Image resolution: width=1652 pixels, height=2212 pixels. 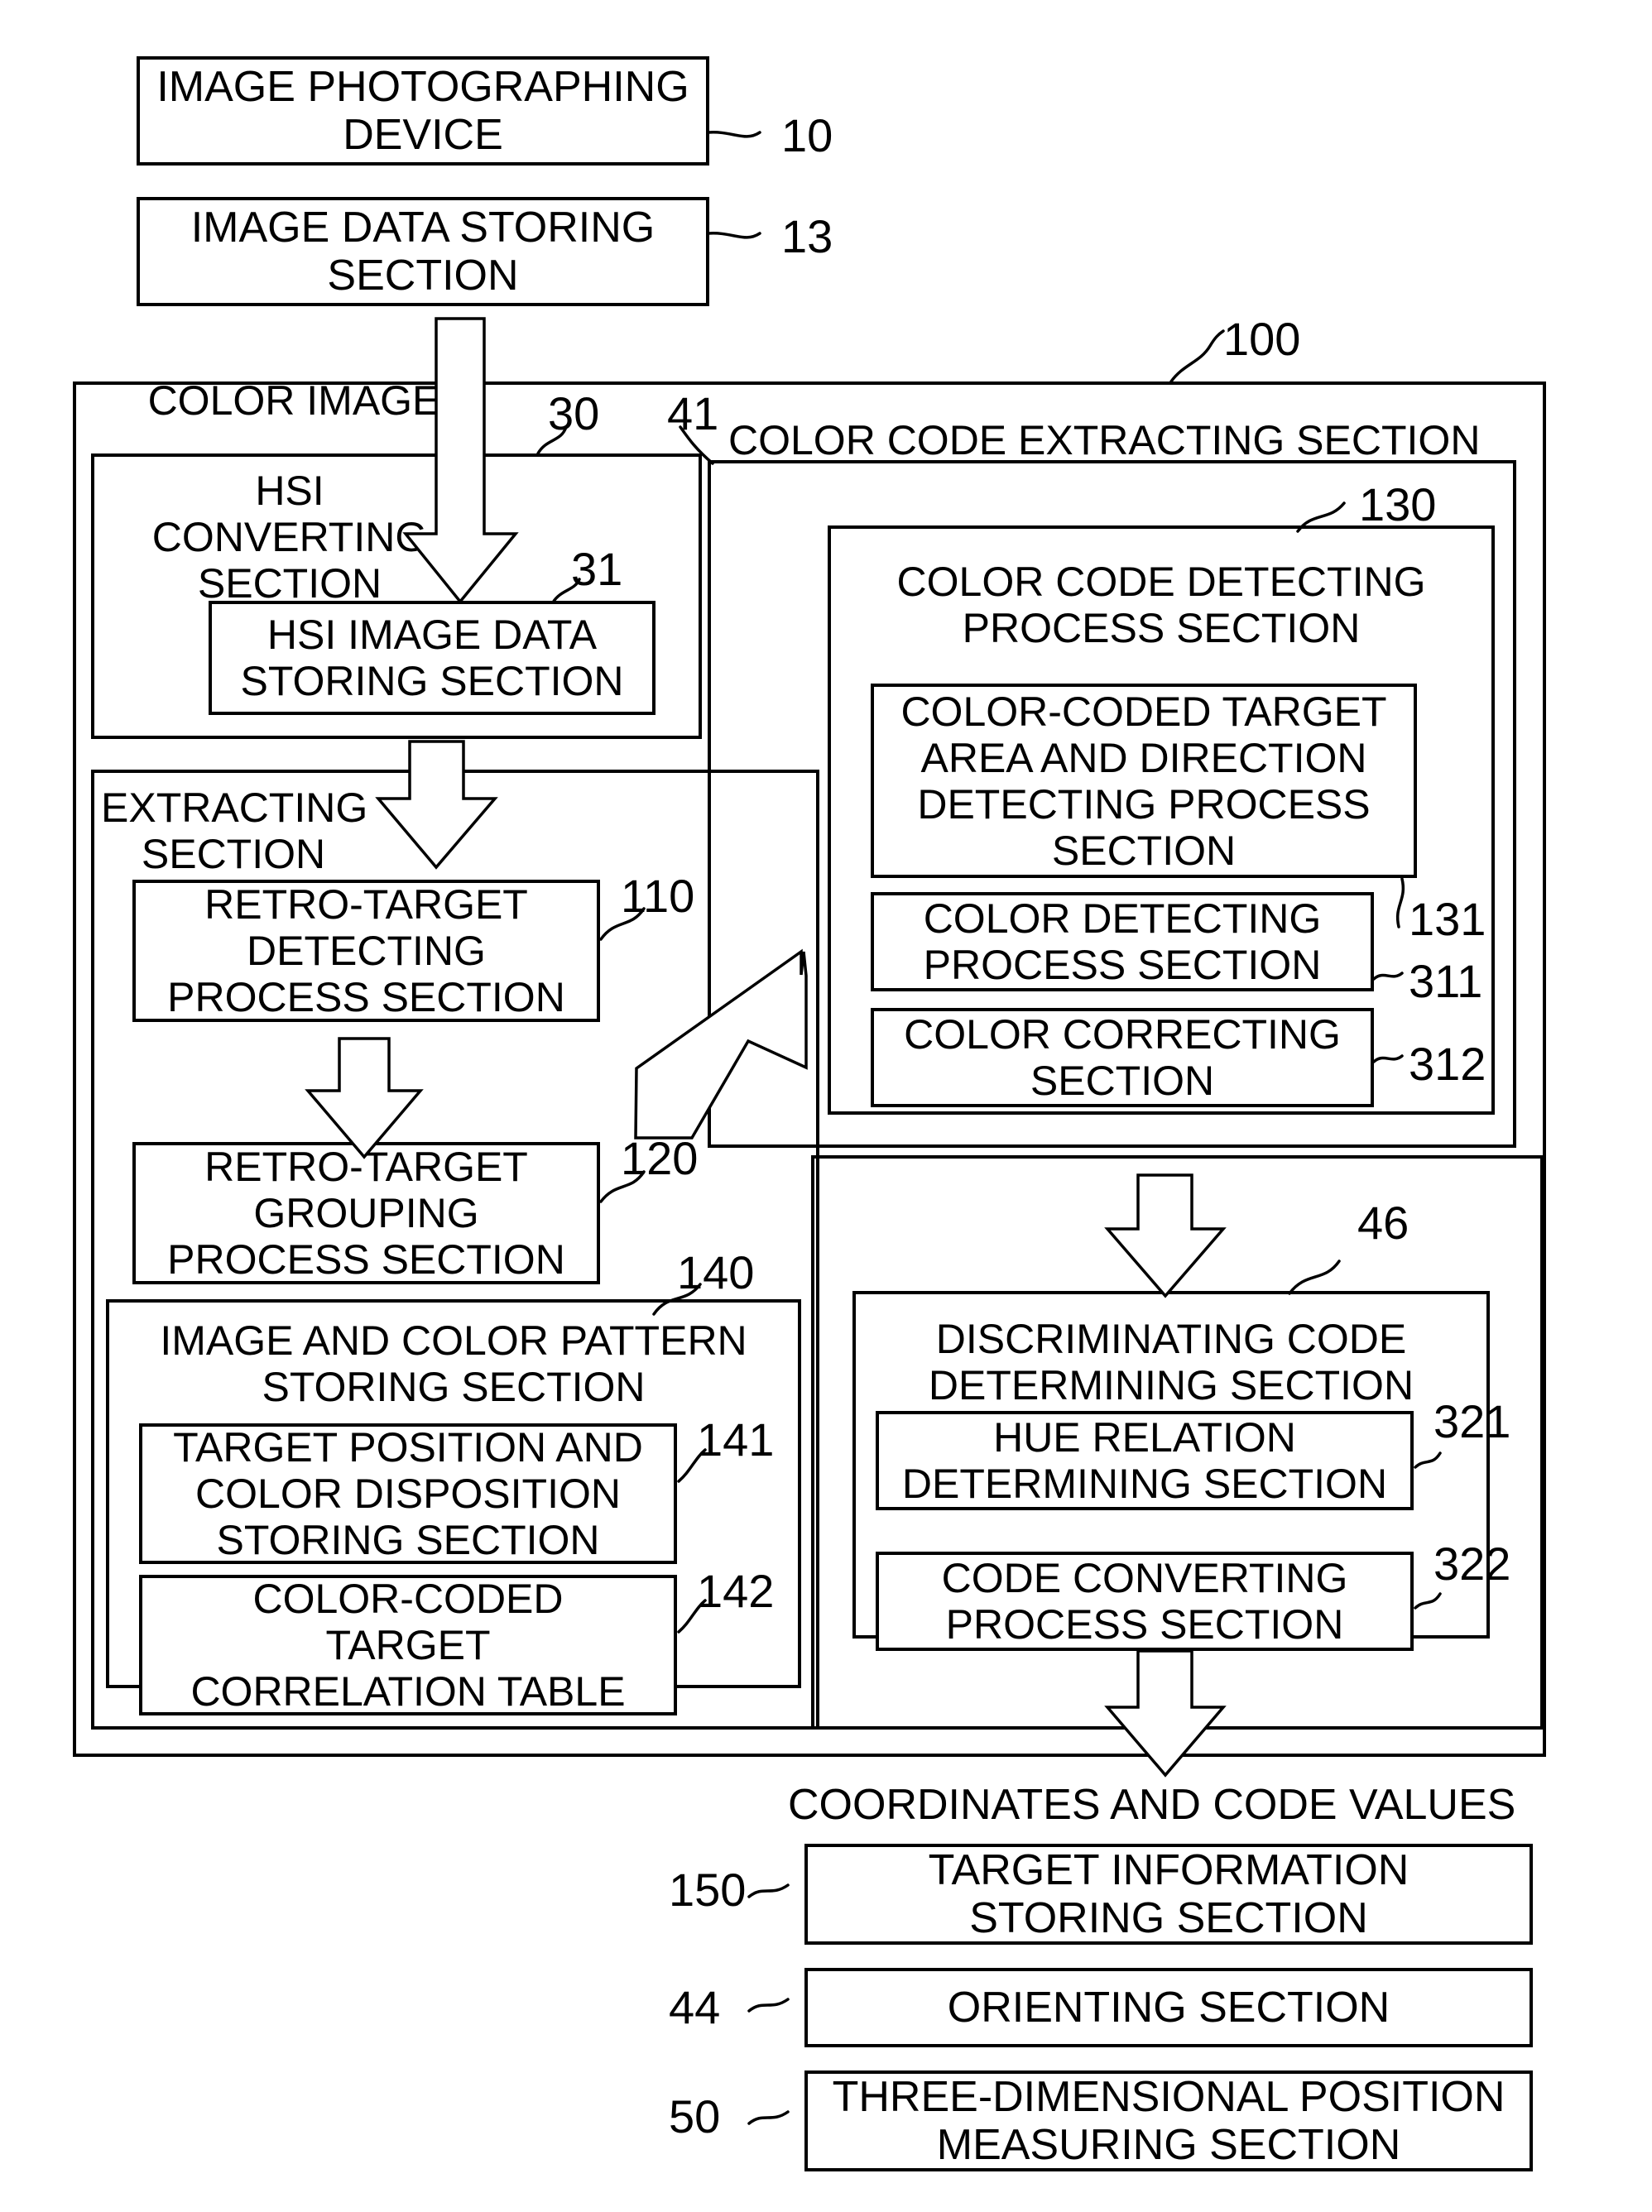 I want to click on box-label: COLOR CORRECTING SECTION, so click(x=1122, y=1057).